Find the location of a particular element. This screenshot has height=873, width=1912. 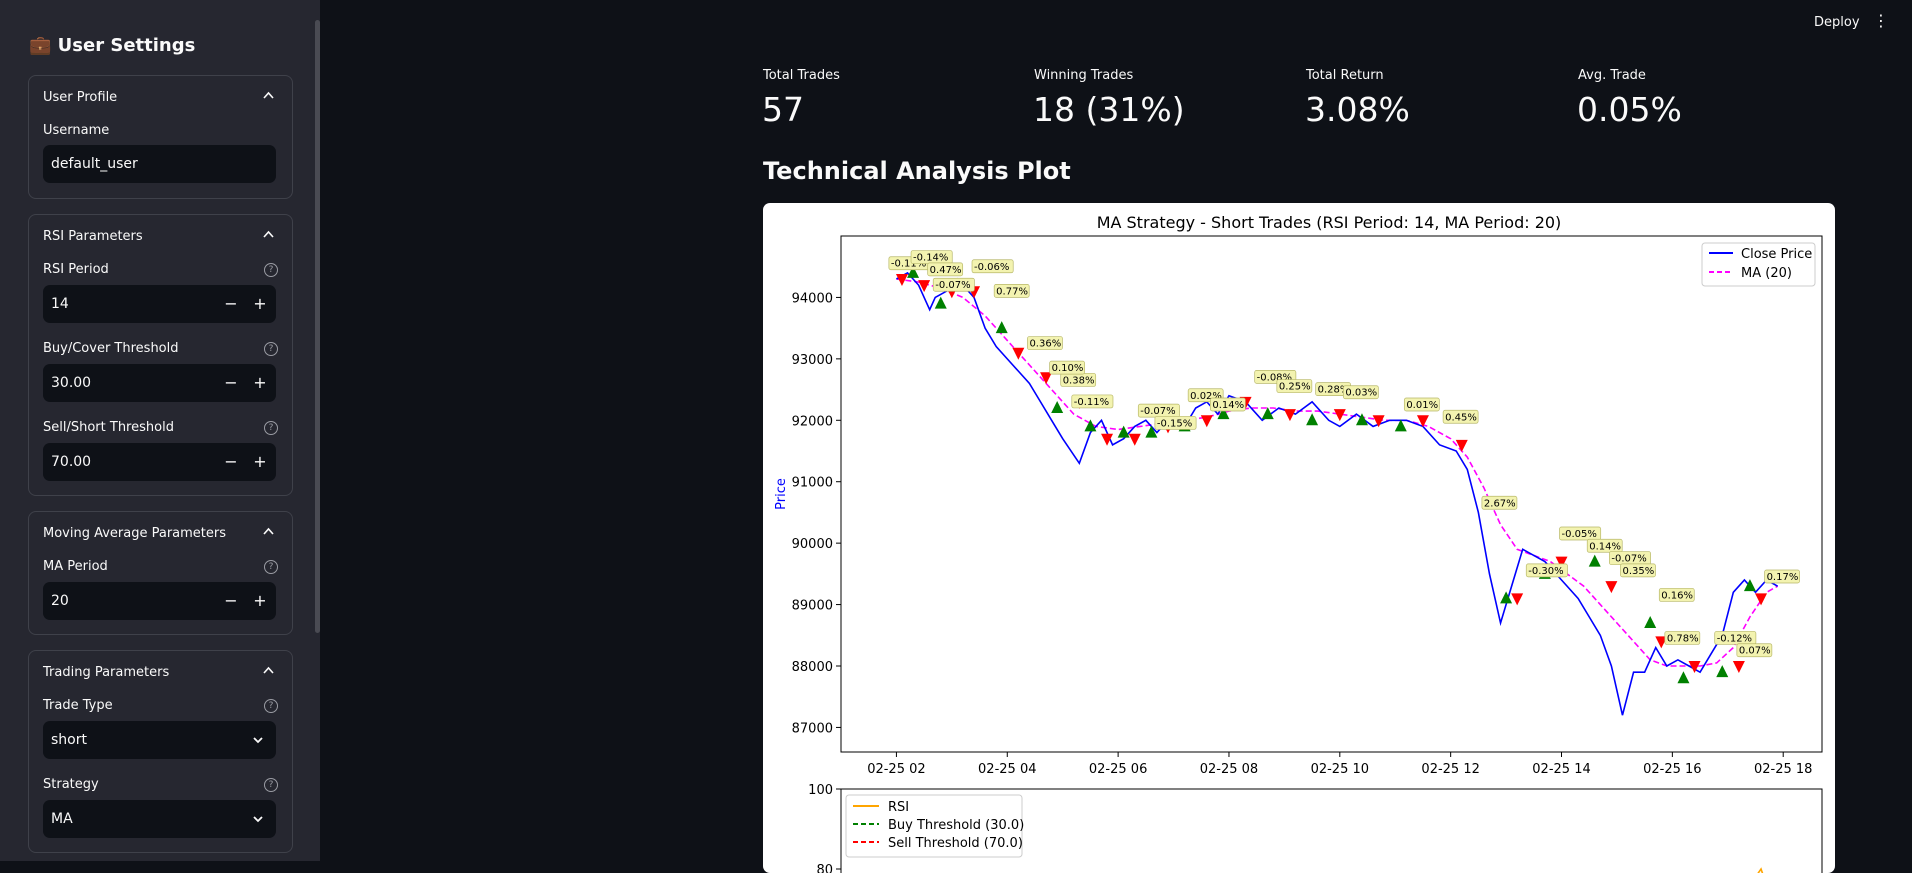

strategy-select: MA is located at coordinates (159, 819).